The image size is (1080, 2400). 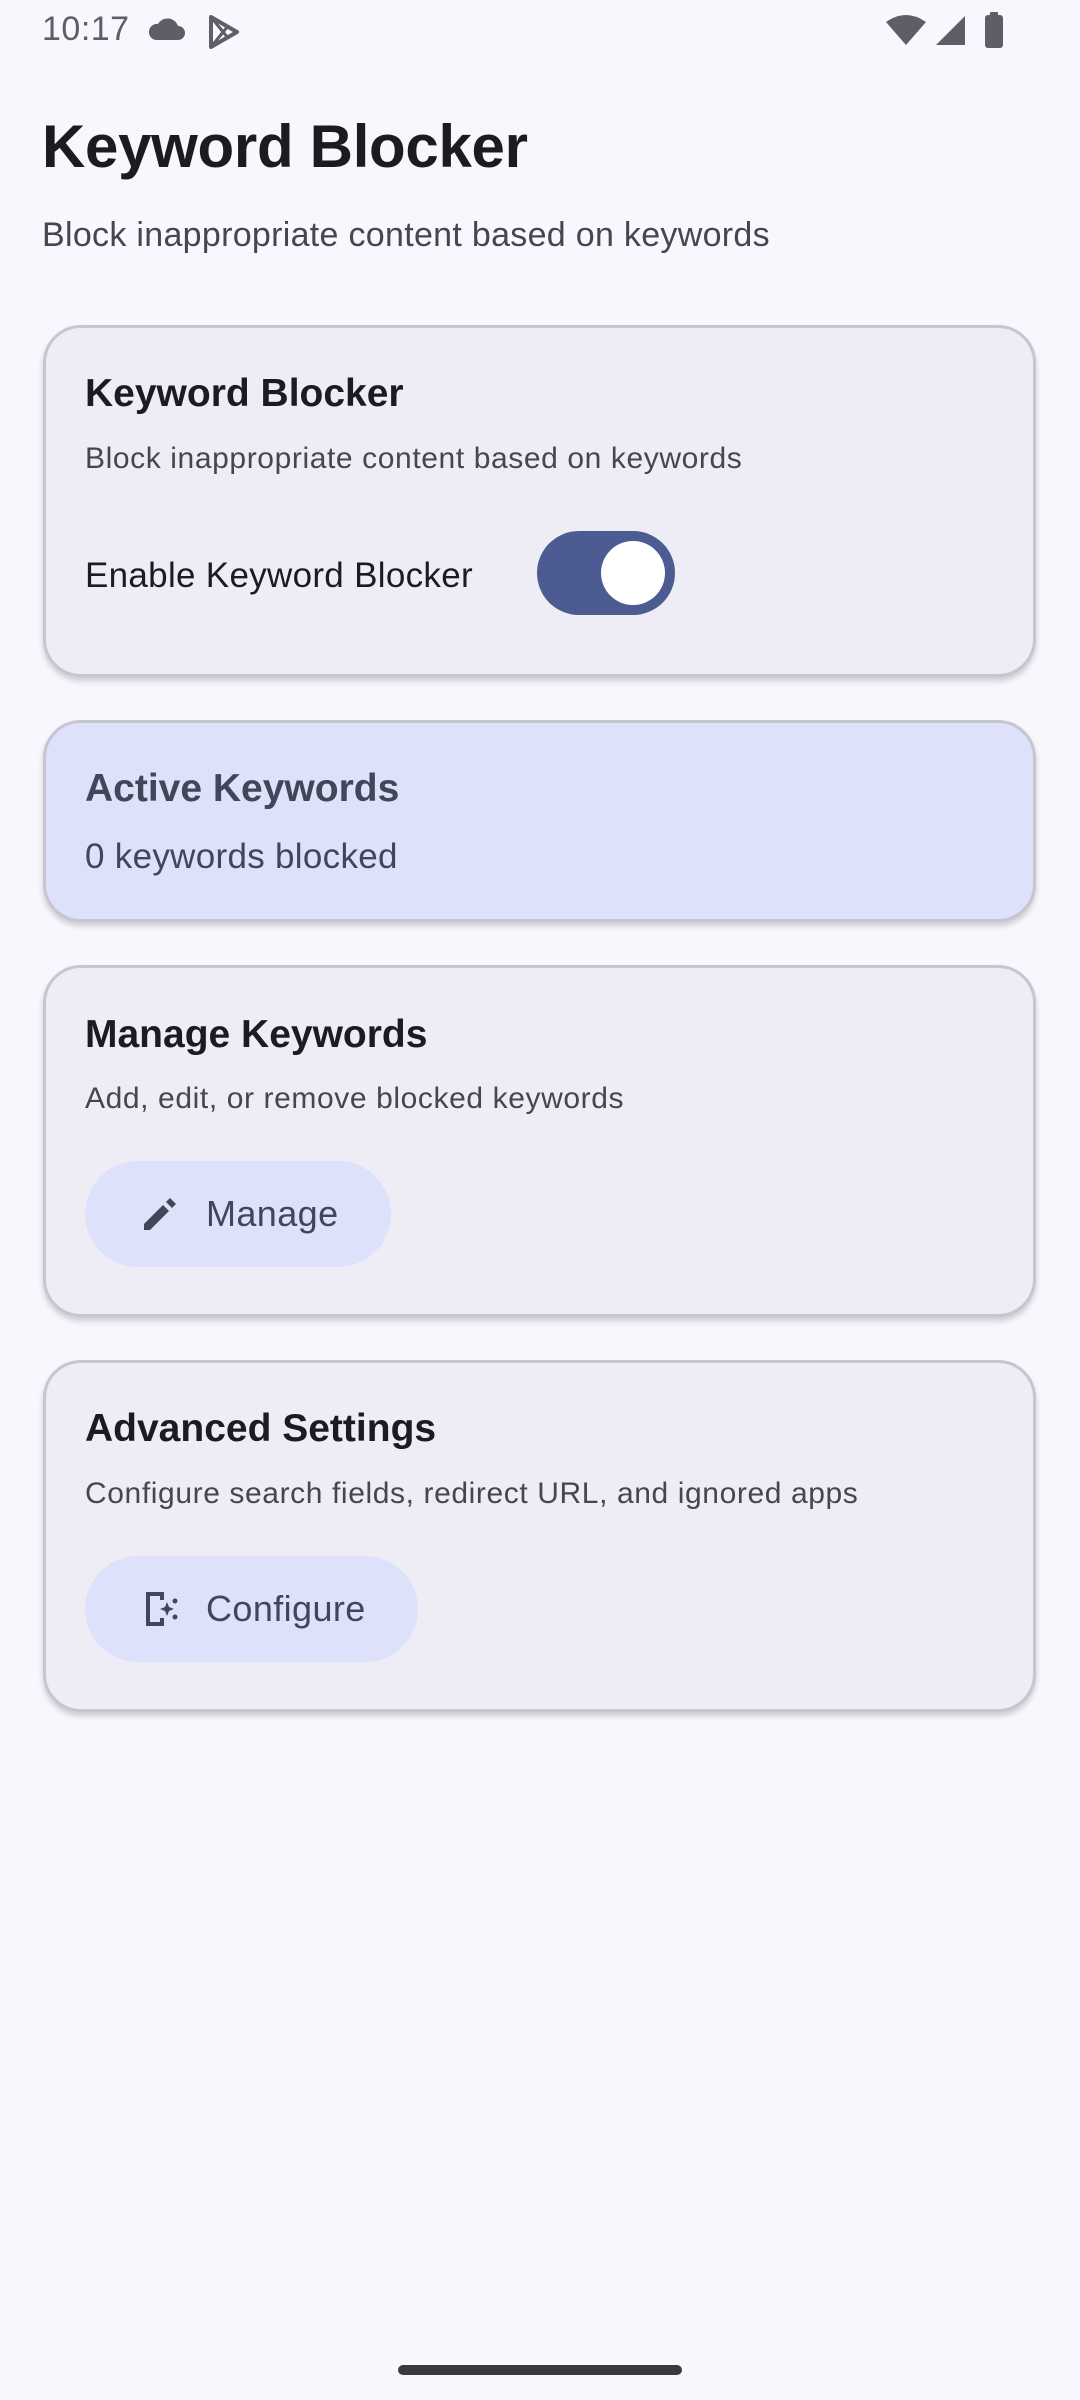 I want to click on configure-button: Configure, so click(x=251, y=1609).